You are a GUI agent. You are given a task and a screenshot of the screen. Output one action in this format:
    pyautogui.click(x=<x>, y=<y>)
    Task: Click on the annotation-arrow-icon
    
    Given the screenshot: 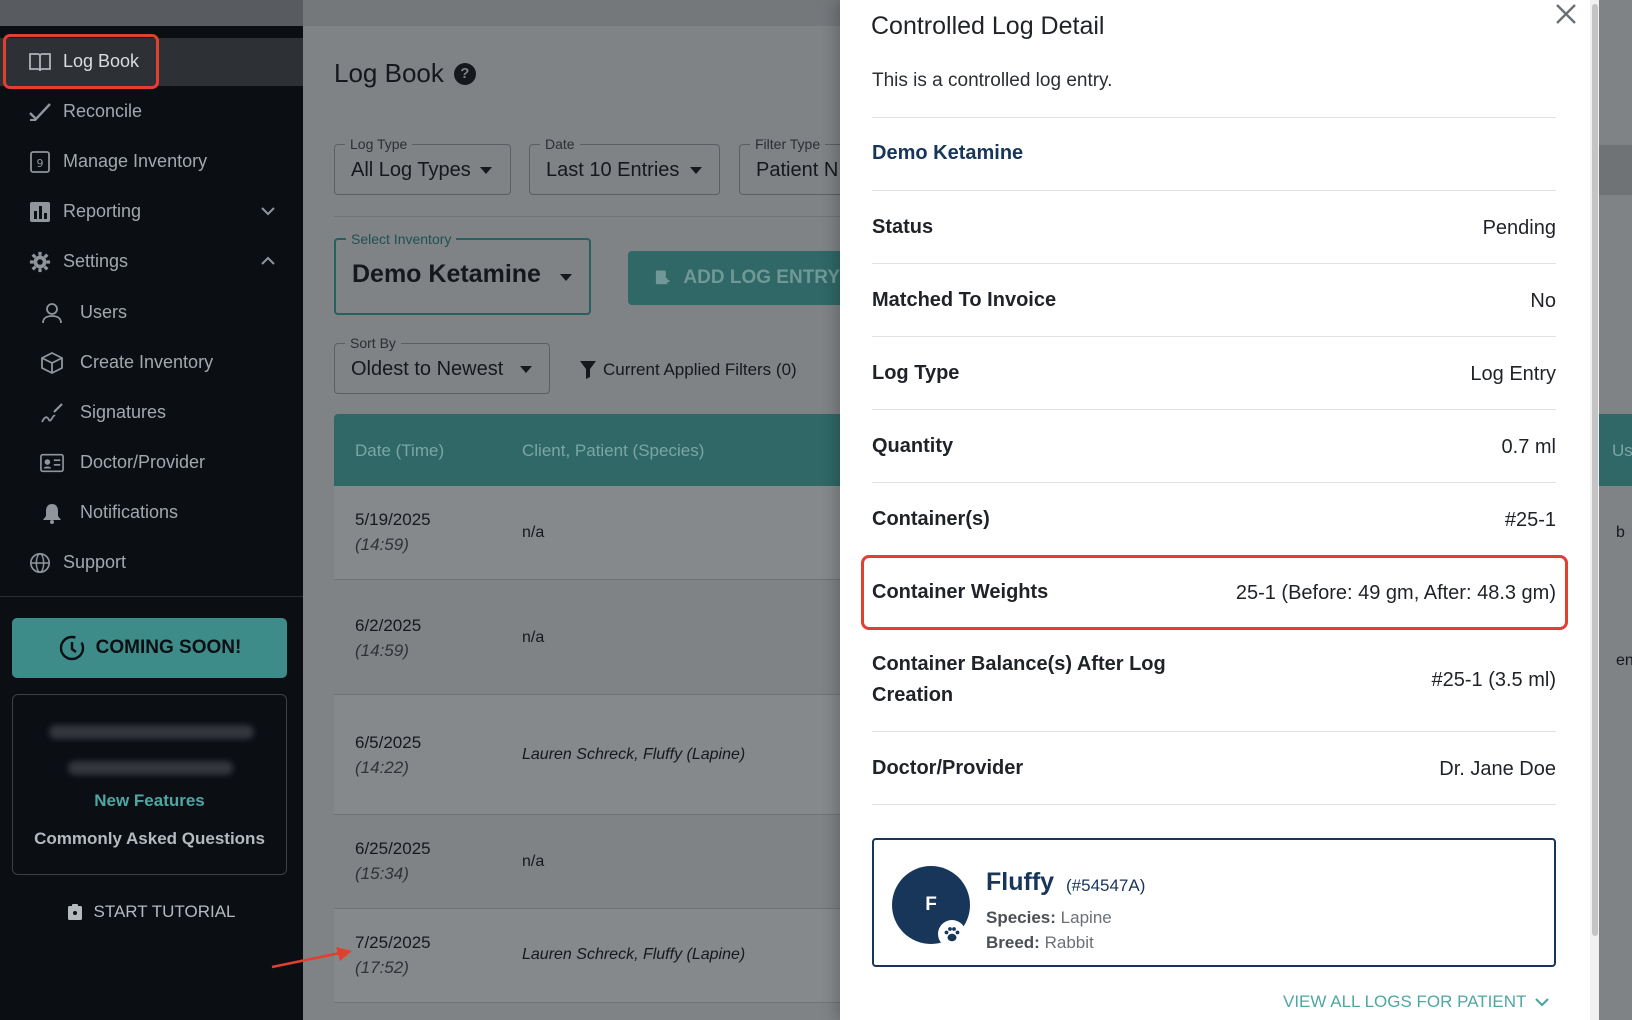 What is the action you would take?
    pyautogui.click(x=311, y=958)
    